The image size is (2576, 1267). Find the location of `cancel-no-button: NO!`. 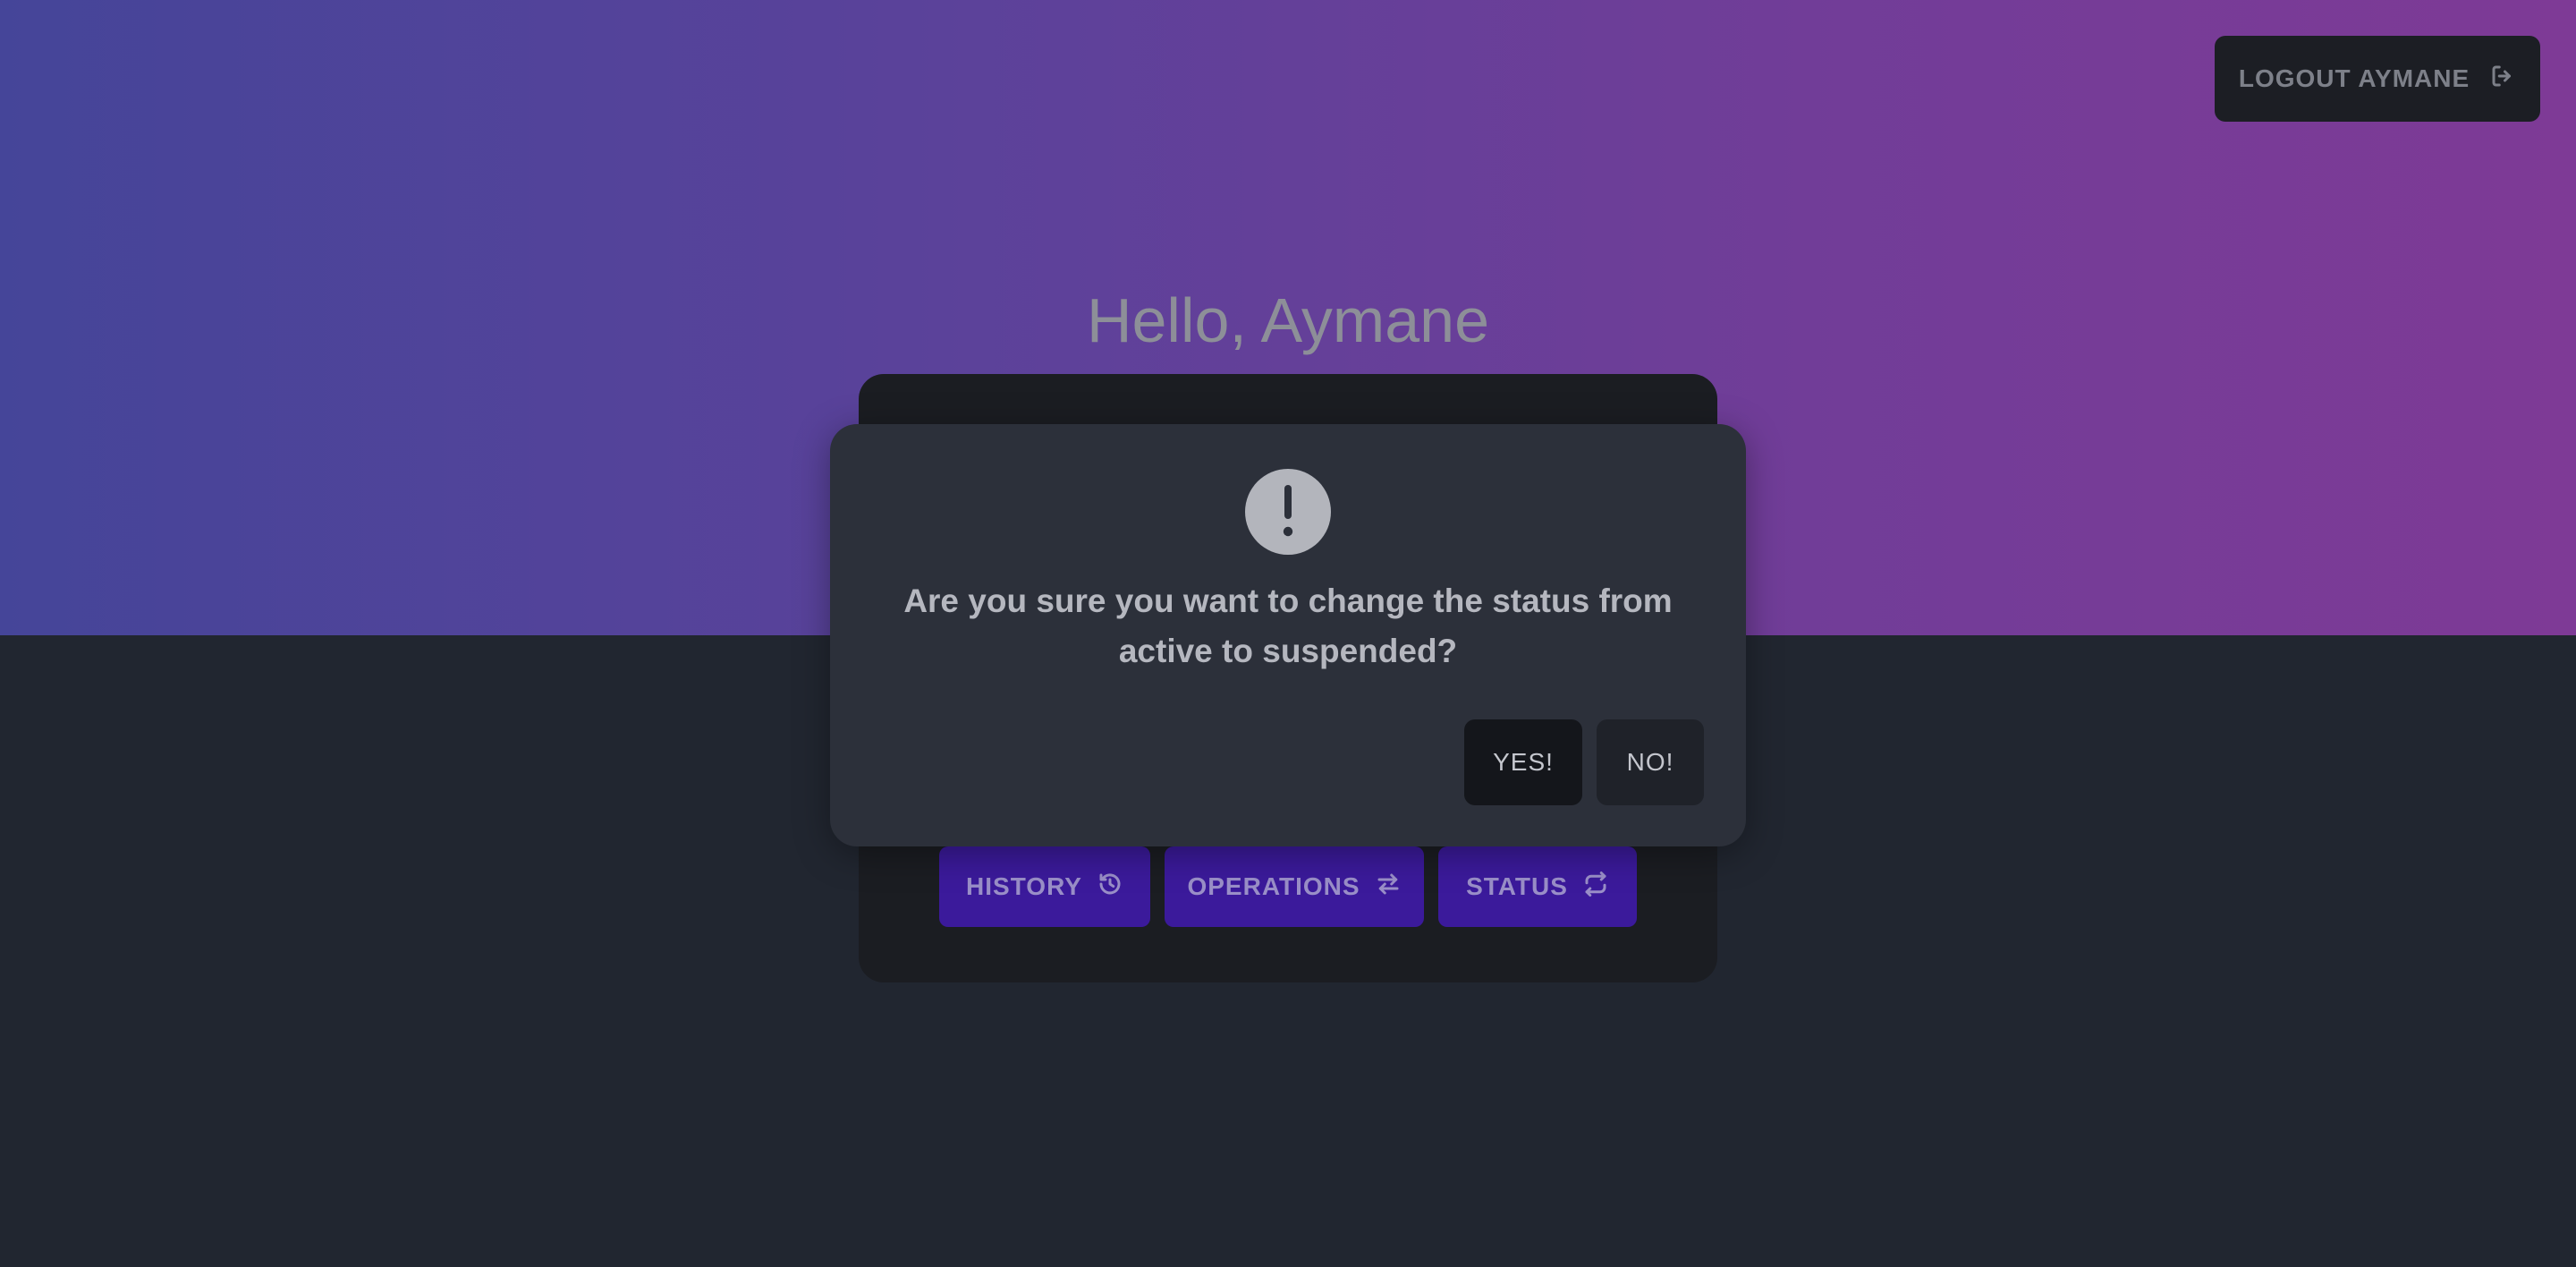

cancel-no-button: NO! is located at coordinates (1650, 762).